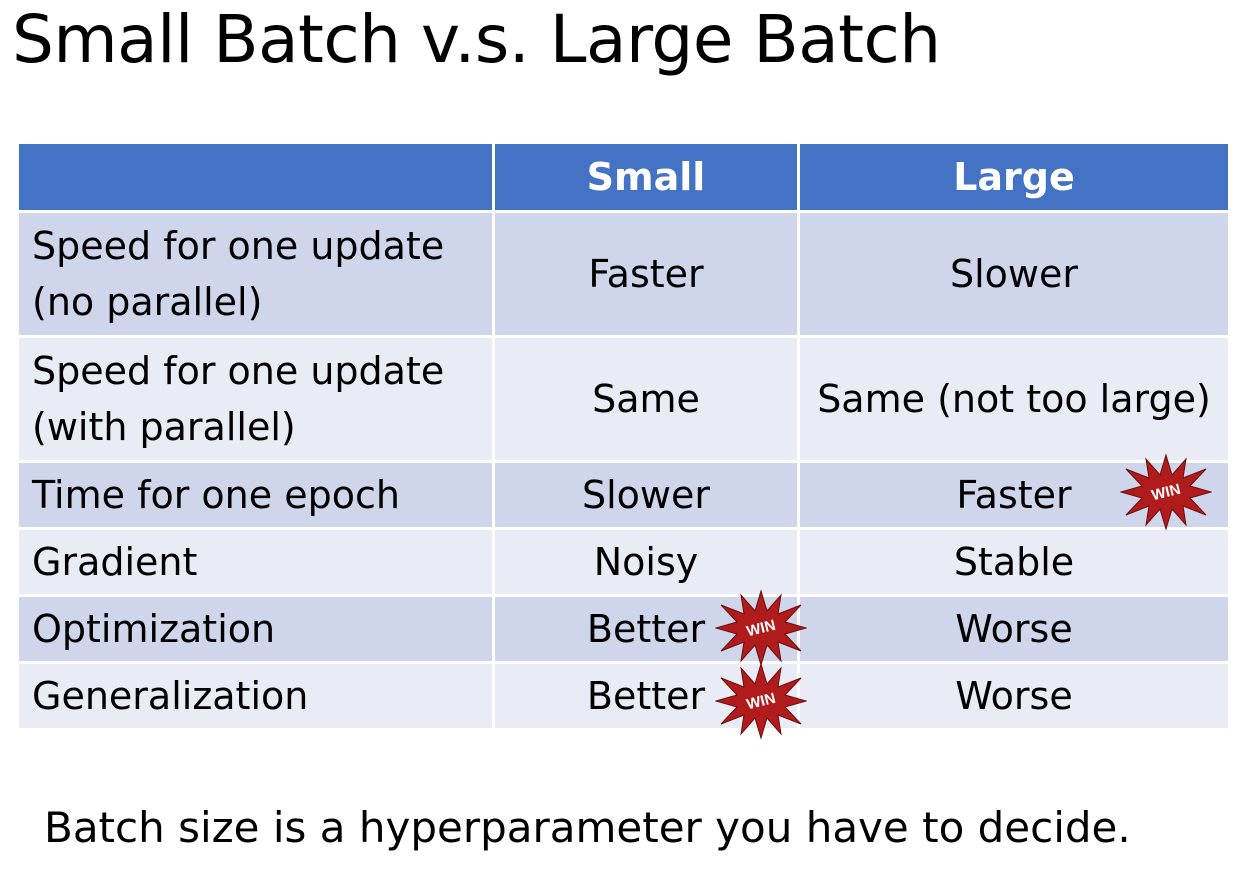 The image size is (1244, 874). What do you see at coordinates (1014, 177) in the screenshot?
I see `header-large: Large` at bounding box center [1014, 177].